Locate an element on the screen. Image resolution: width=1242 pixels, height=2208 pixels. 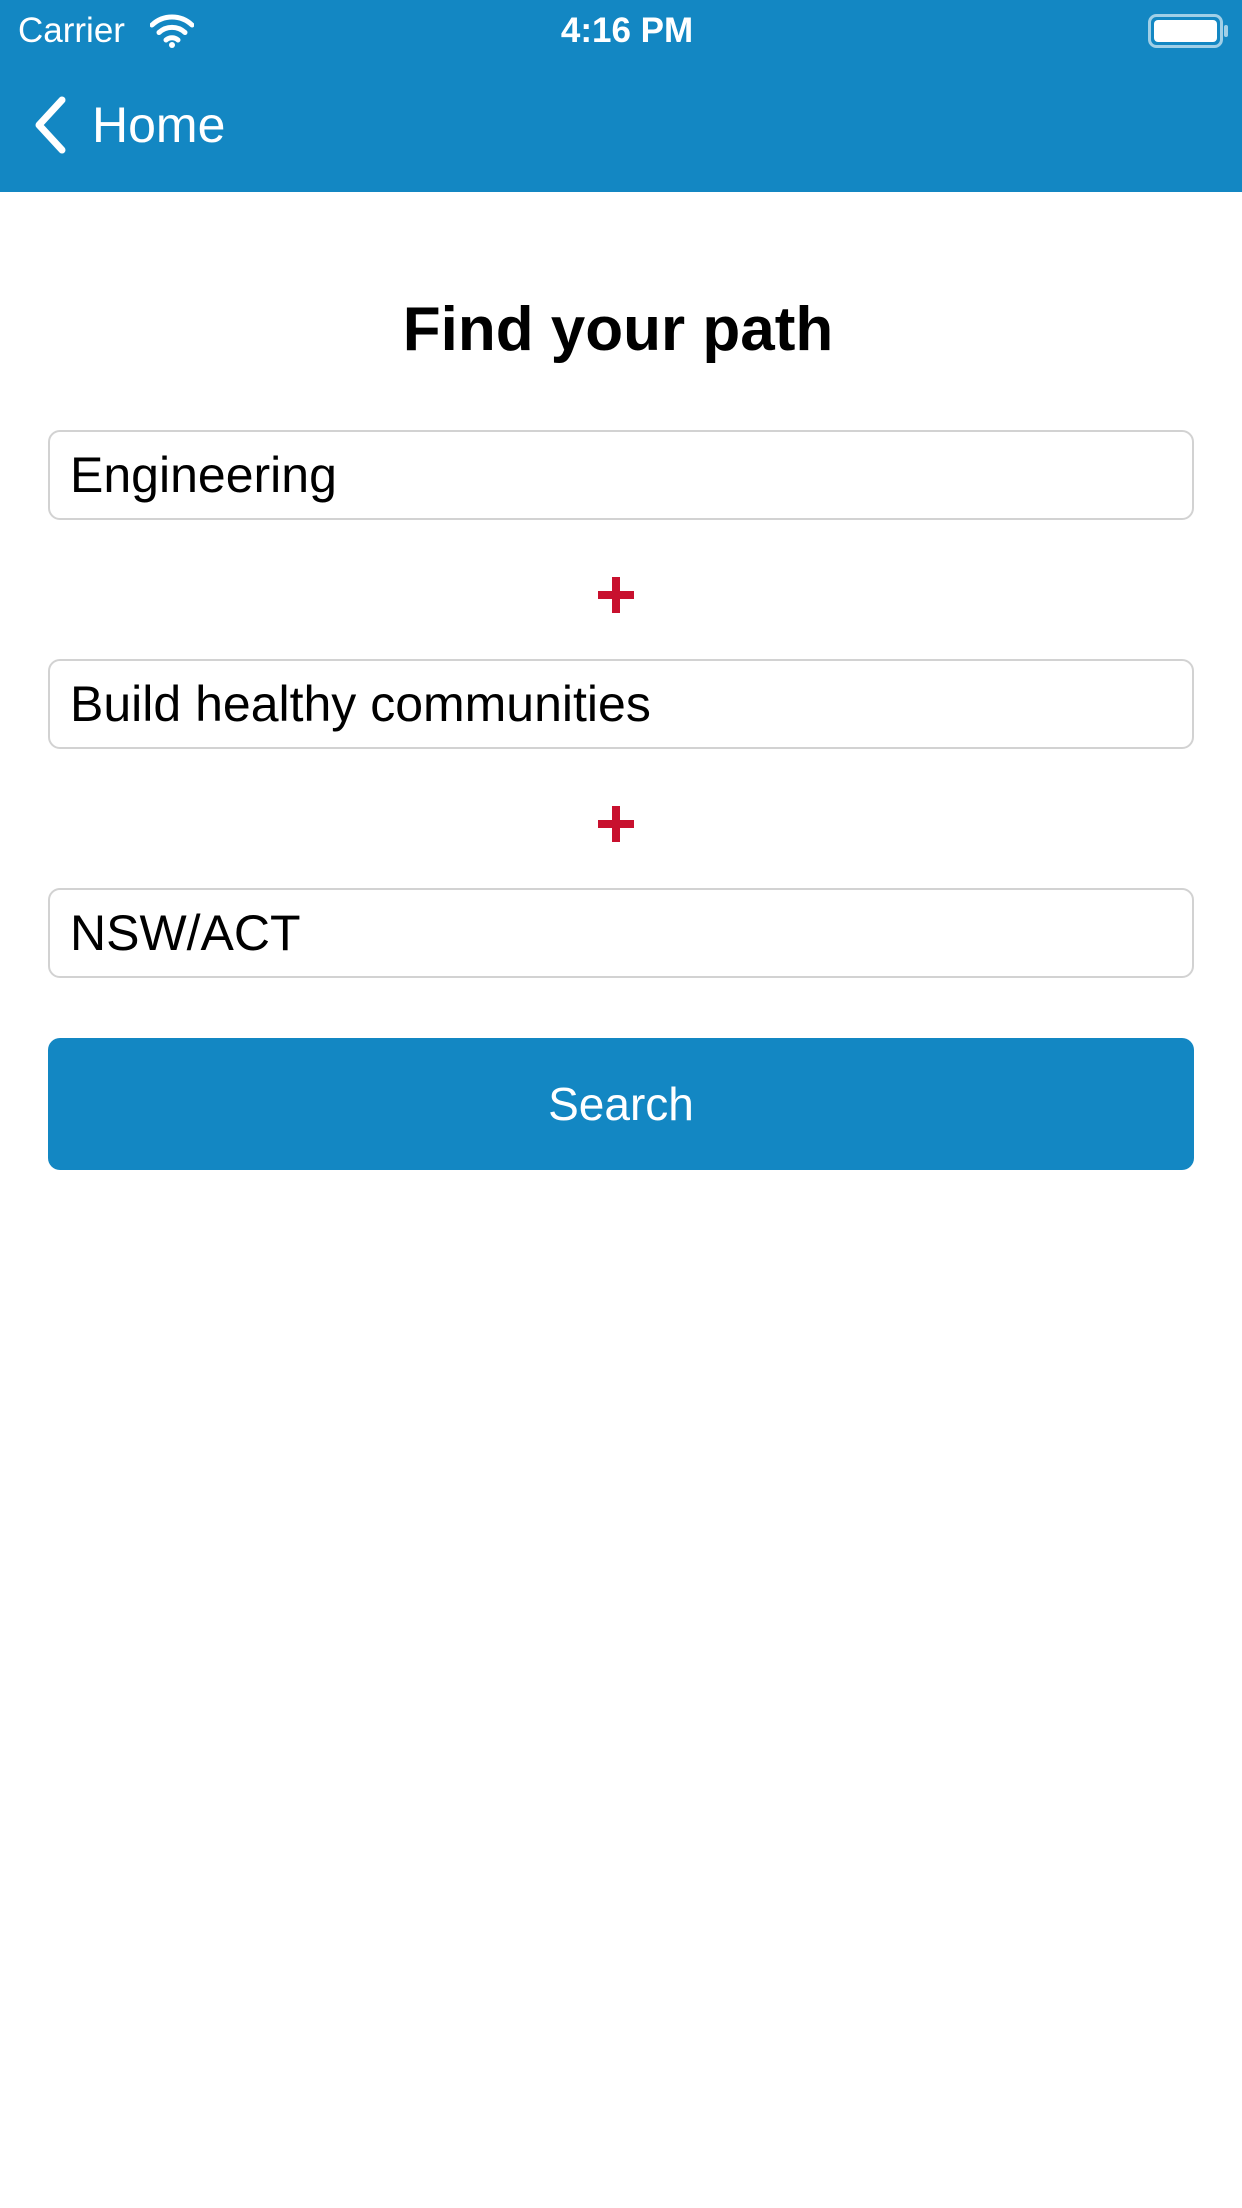
status-time: 4:16 PM is located at coordinates (627, 30).